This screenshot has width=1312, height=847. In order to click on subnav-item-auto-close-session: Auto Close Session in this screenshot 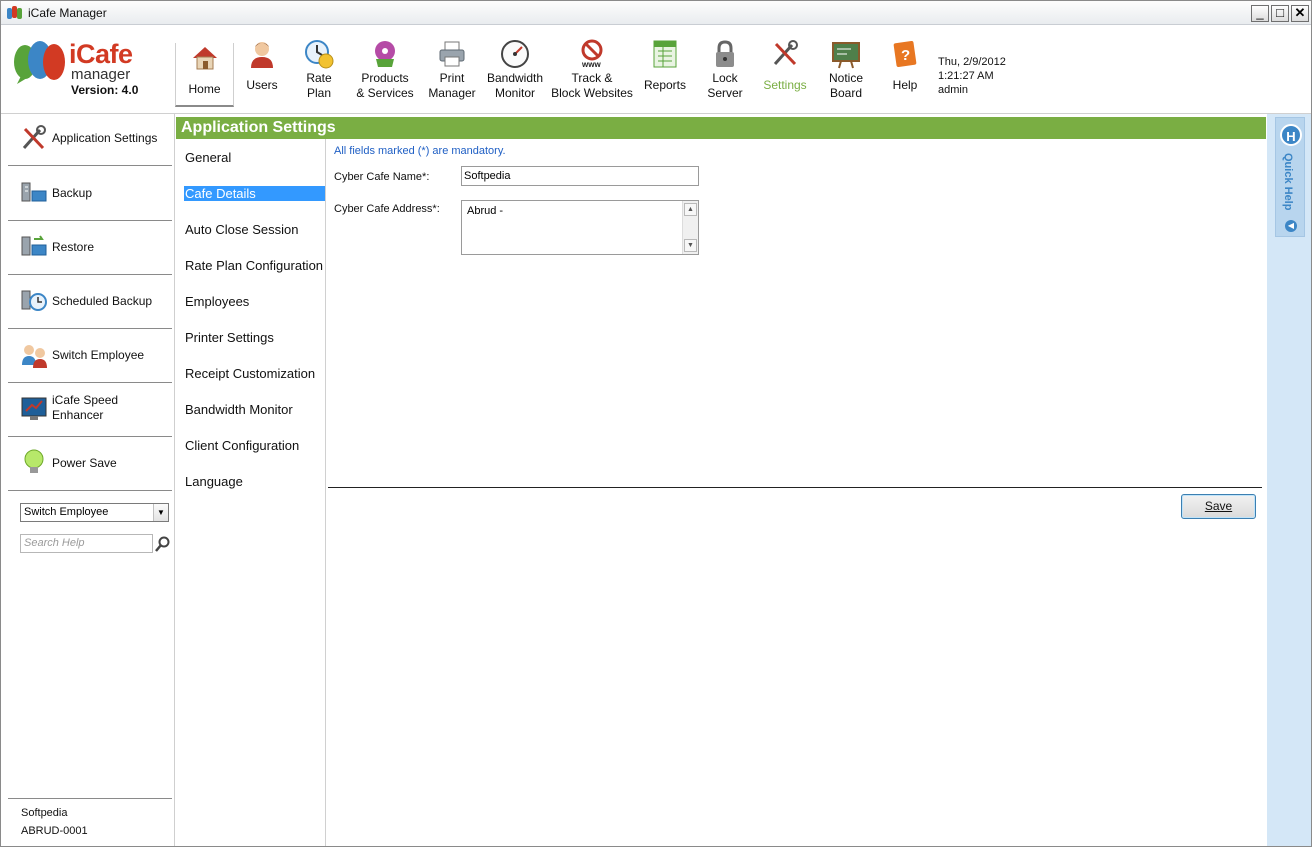, I will do `click(241, 229)`.